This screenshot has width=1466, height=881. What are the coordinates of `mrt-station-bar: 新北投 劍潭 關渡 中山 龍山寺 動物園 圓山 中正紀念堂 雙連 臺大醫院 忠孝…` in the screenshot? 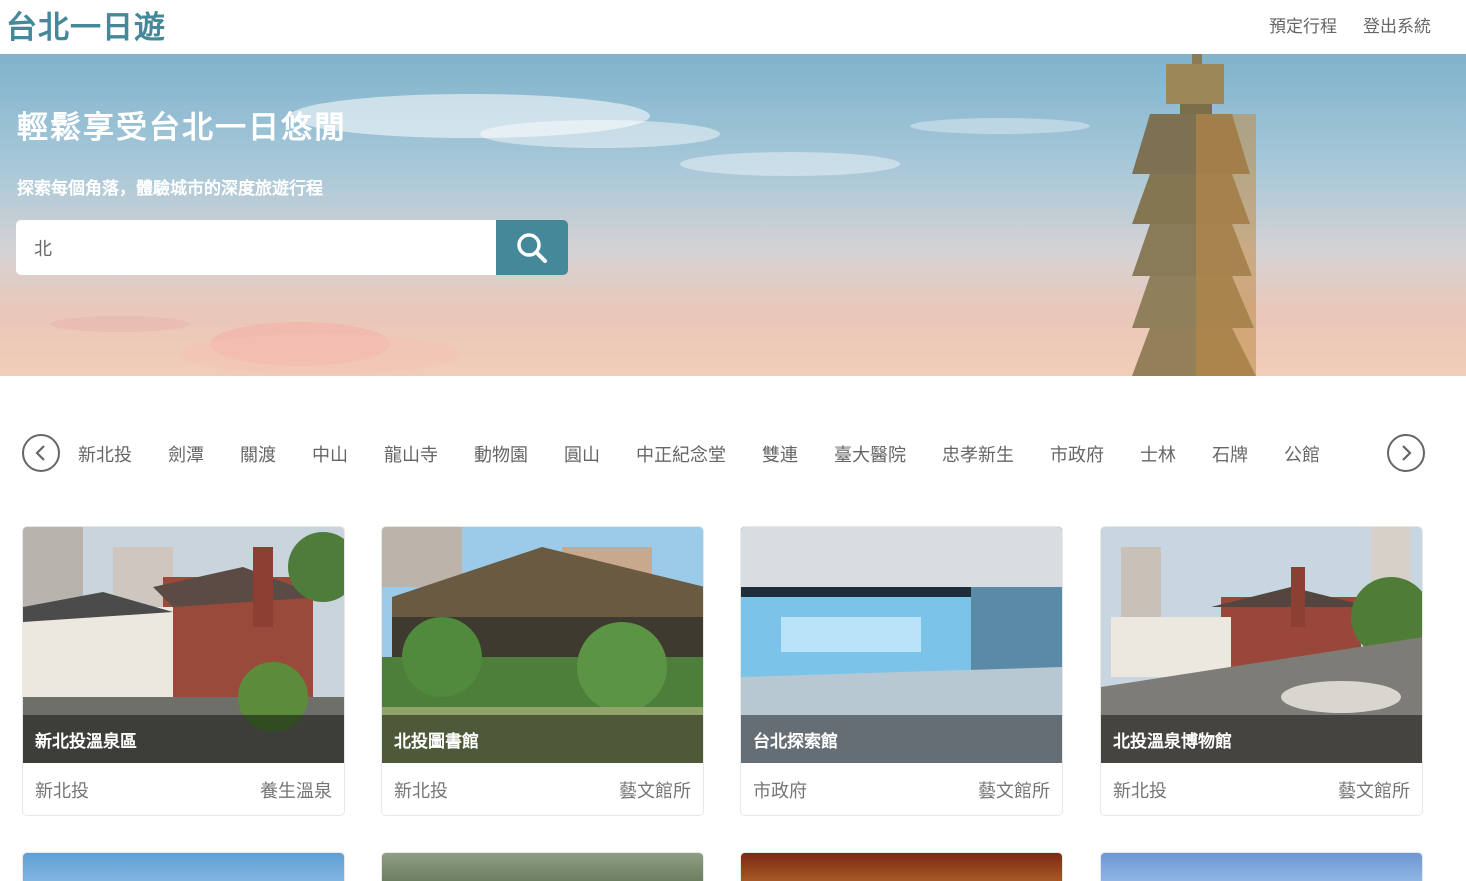 It's located at (723, 454).